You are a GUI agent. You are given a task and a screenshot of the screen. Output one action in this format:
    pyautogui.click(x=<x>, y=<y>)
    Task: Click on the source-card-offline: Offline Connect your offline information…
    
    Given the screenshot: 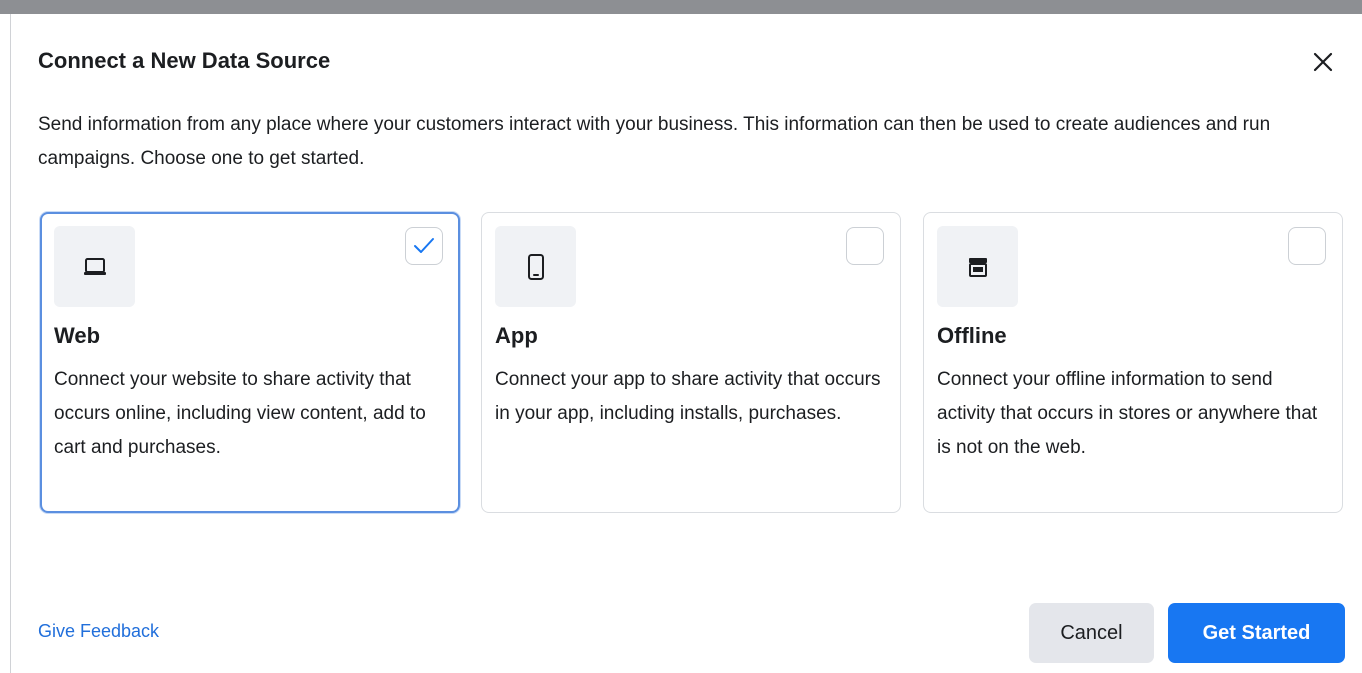 What is the action you would take?
    pyautogui.click(x=1133, y=362)
    